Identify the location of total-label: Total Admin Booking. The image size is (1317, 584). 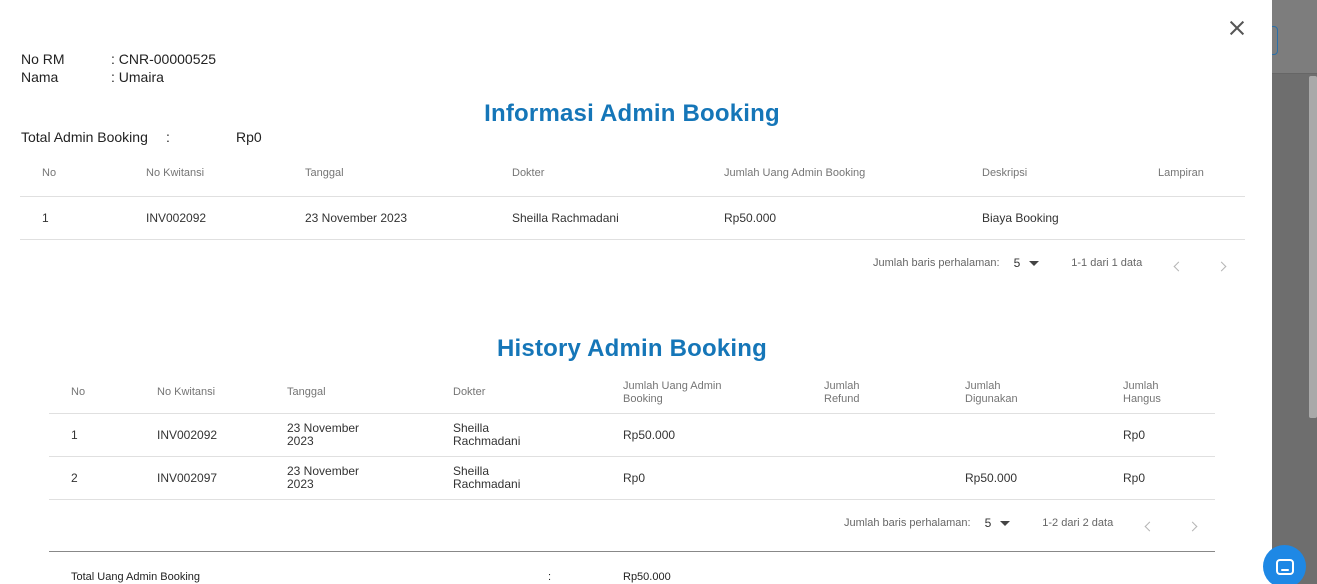
(84, 137).